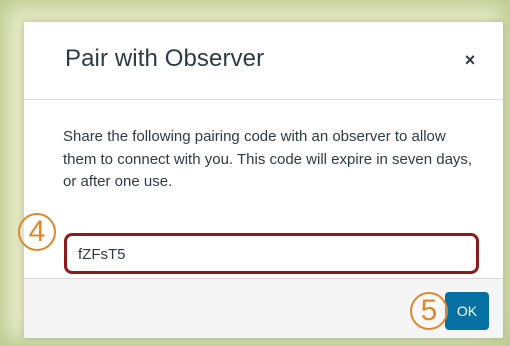 This screenshot has width=510, height=346. Describe the element at coordinates (429, 311) in the screenshot. I see `step-5-badge: 5` at that location.